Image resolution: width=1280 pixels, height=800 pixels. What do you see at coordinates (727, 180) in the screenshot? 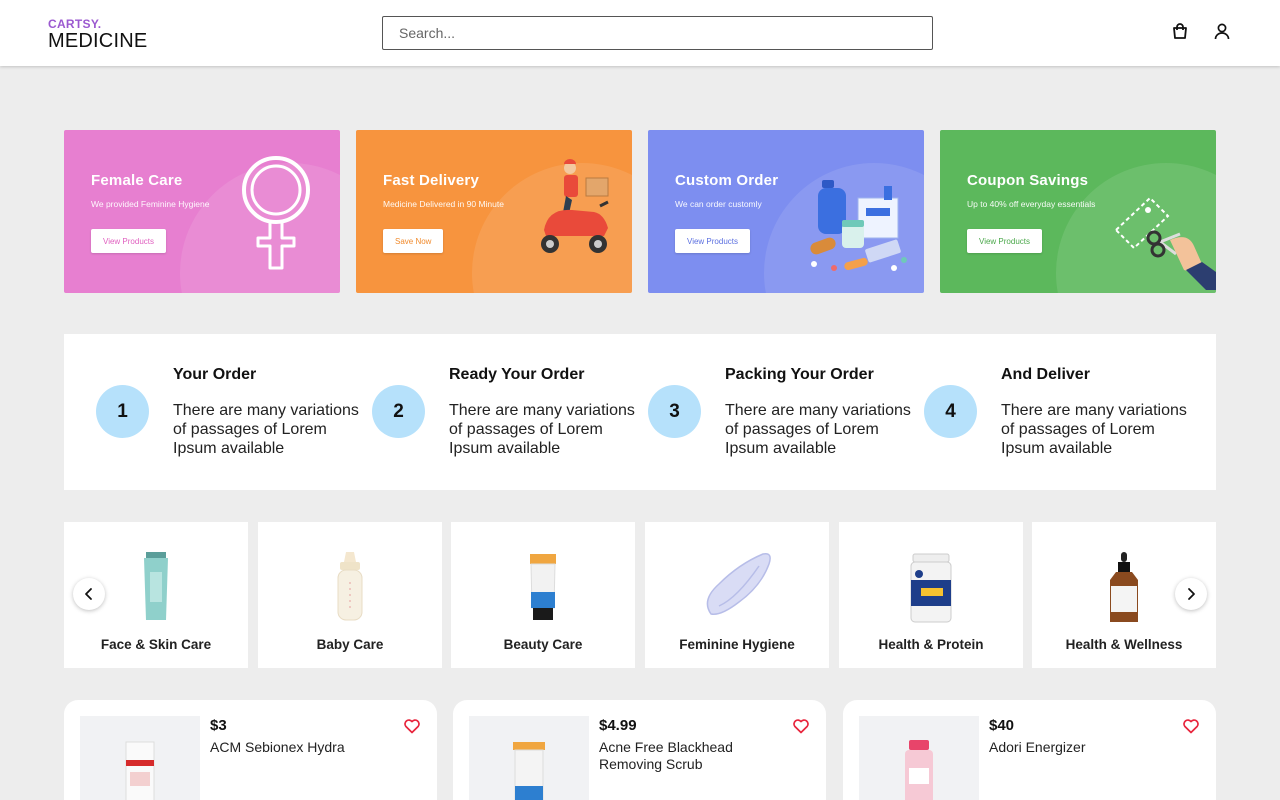
I see `promo-title: Custom Order` at bounding box center [727, 180].